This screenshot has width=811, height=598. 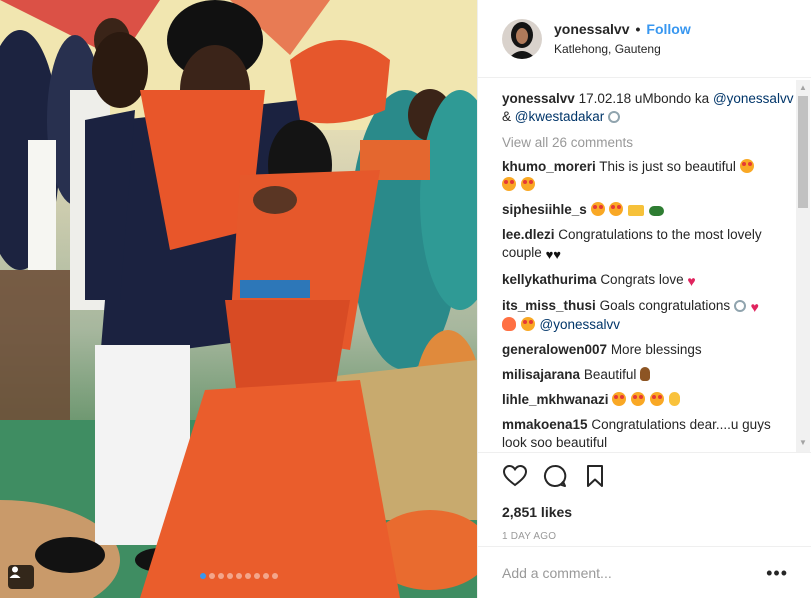 What do you see at coordinates (753, 98) in the screenshot?
I see `caption-mention: @yonessalvv` at bounding box center [753, 98].